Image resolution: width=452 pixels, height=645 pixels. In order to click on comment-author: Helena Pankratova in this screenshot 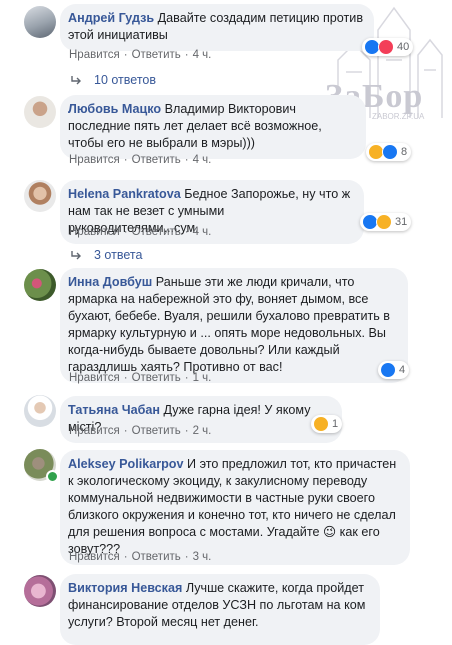, I will do `click(124, 194)`.